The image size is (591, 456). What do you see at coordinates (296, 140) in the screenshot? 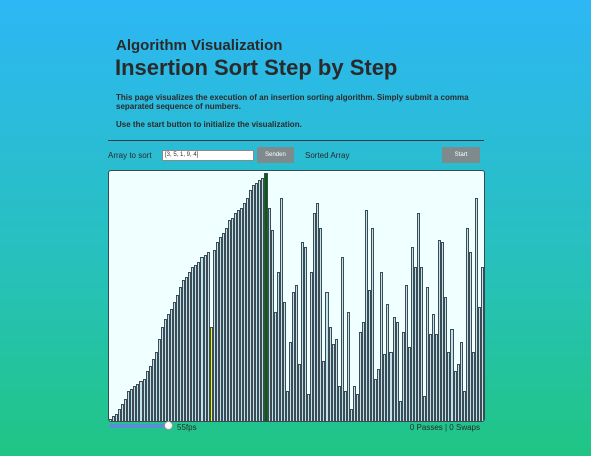
I see `divider` at bounding box center [296, 140].